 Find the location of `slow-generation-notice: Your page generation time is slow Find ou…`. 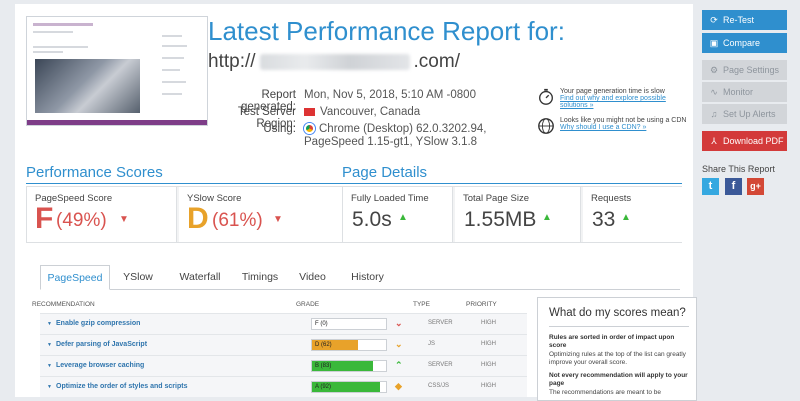

slow-generation-notice: Your page generation time is slow Find ou… is located at coordinates (614, 98).